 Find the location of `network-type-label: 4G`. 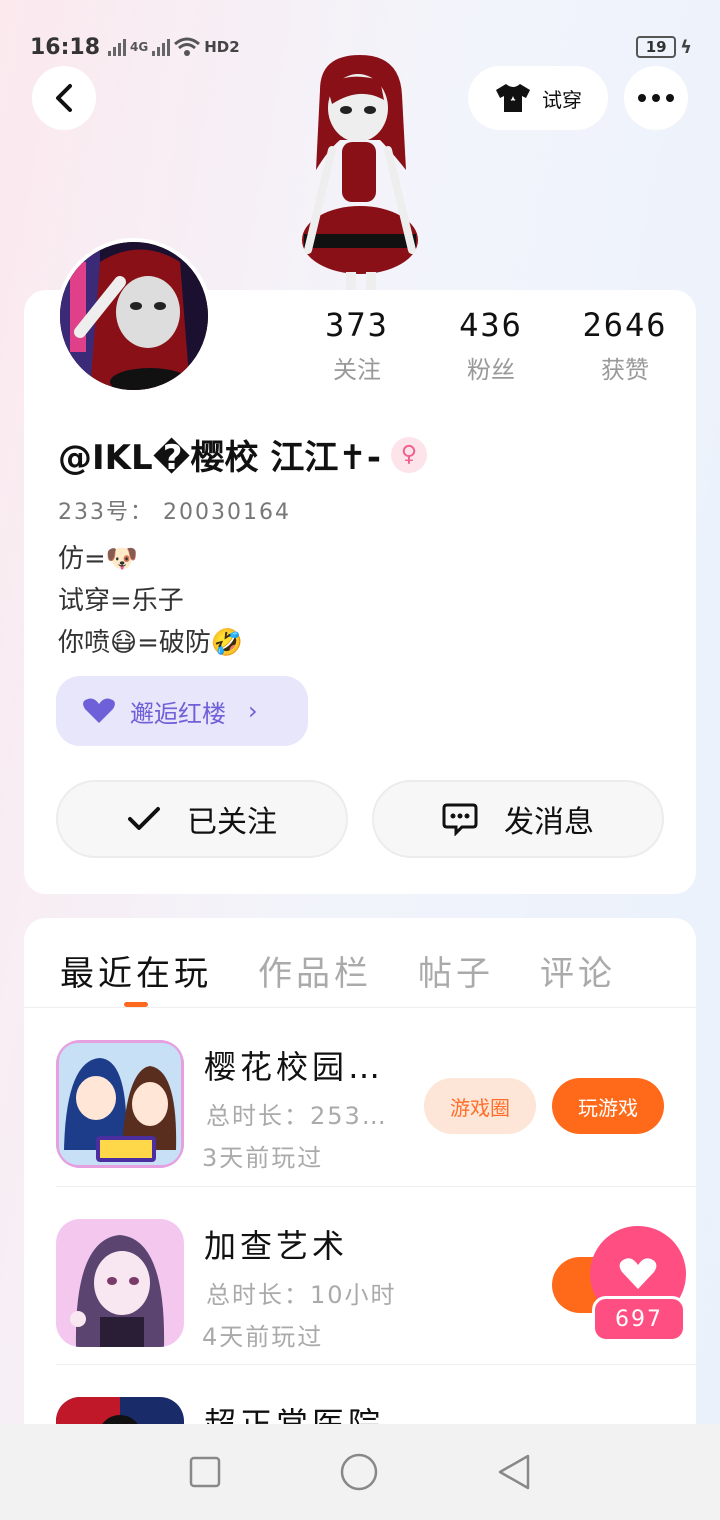

network-type-label: 4G is located at coordinates (139, 47).